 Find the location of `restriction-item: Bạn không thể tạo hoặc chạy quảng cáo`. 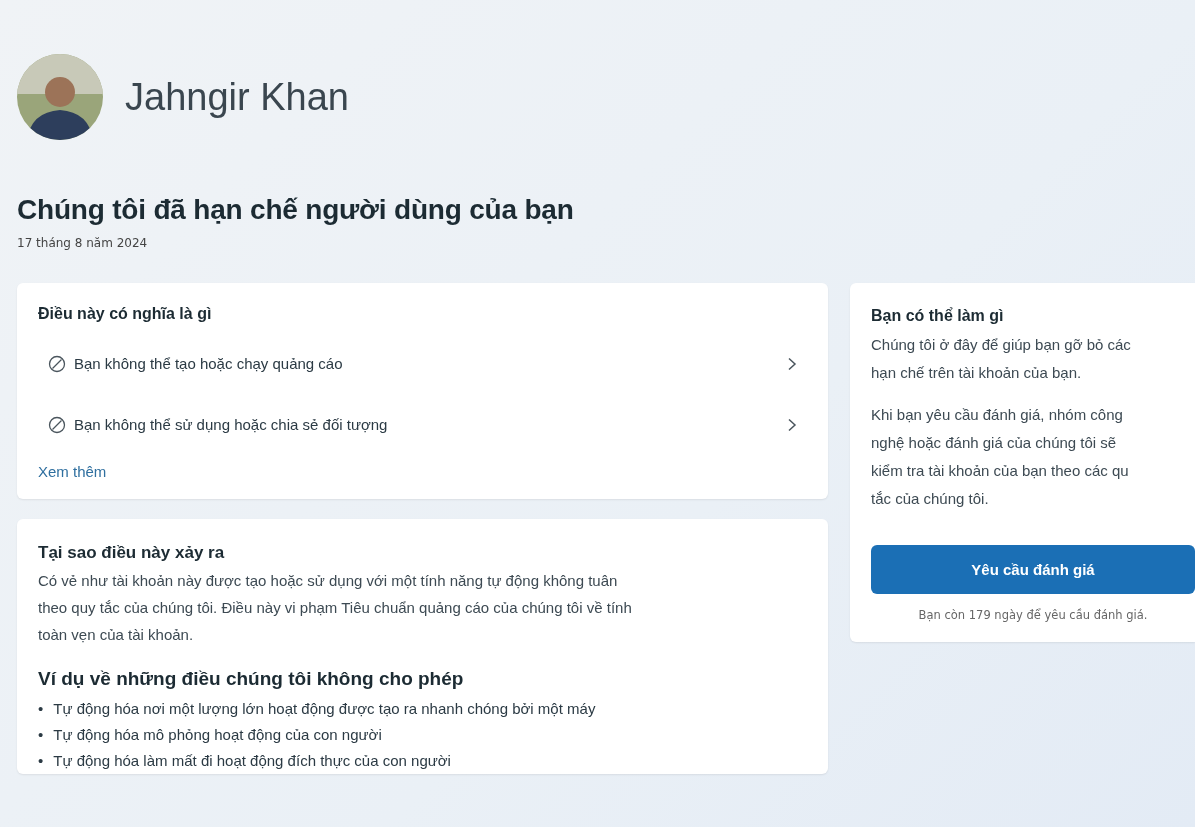

restriction-item: Bạn không thể tạo hoặc chạy quảng cáo is located at coordinates (422, 363).